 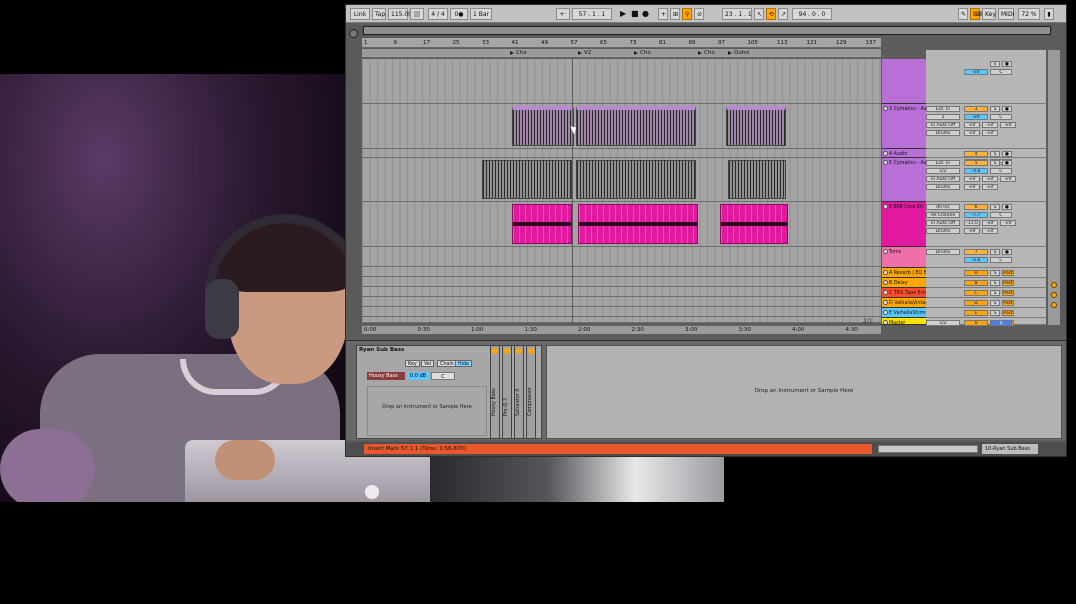 What do you see at coordinates (459, 14) in the screenshot?
I see `metronome-button: 0●` at bounding box center [459, 14].